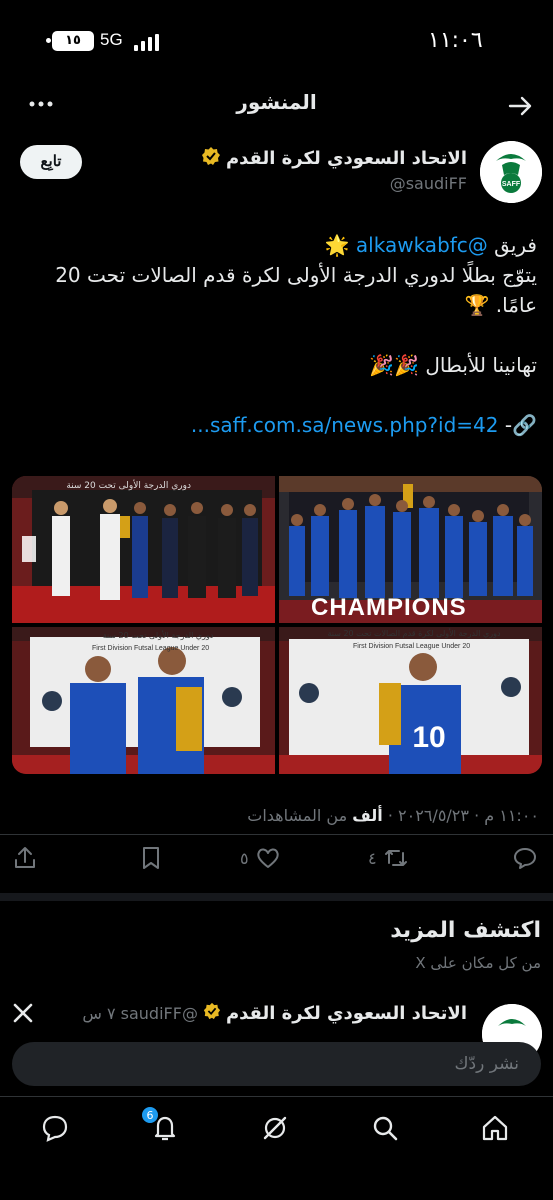 Image resolution: width=553 pixels, height=1200 pixels. I want to click on next-post-time: ٧ س, so click(99, 1013).